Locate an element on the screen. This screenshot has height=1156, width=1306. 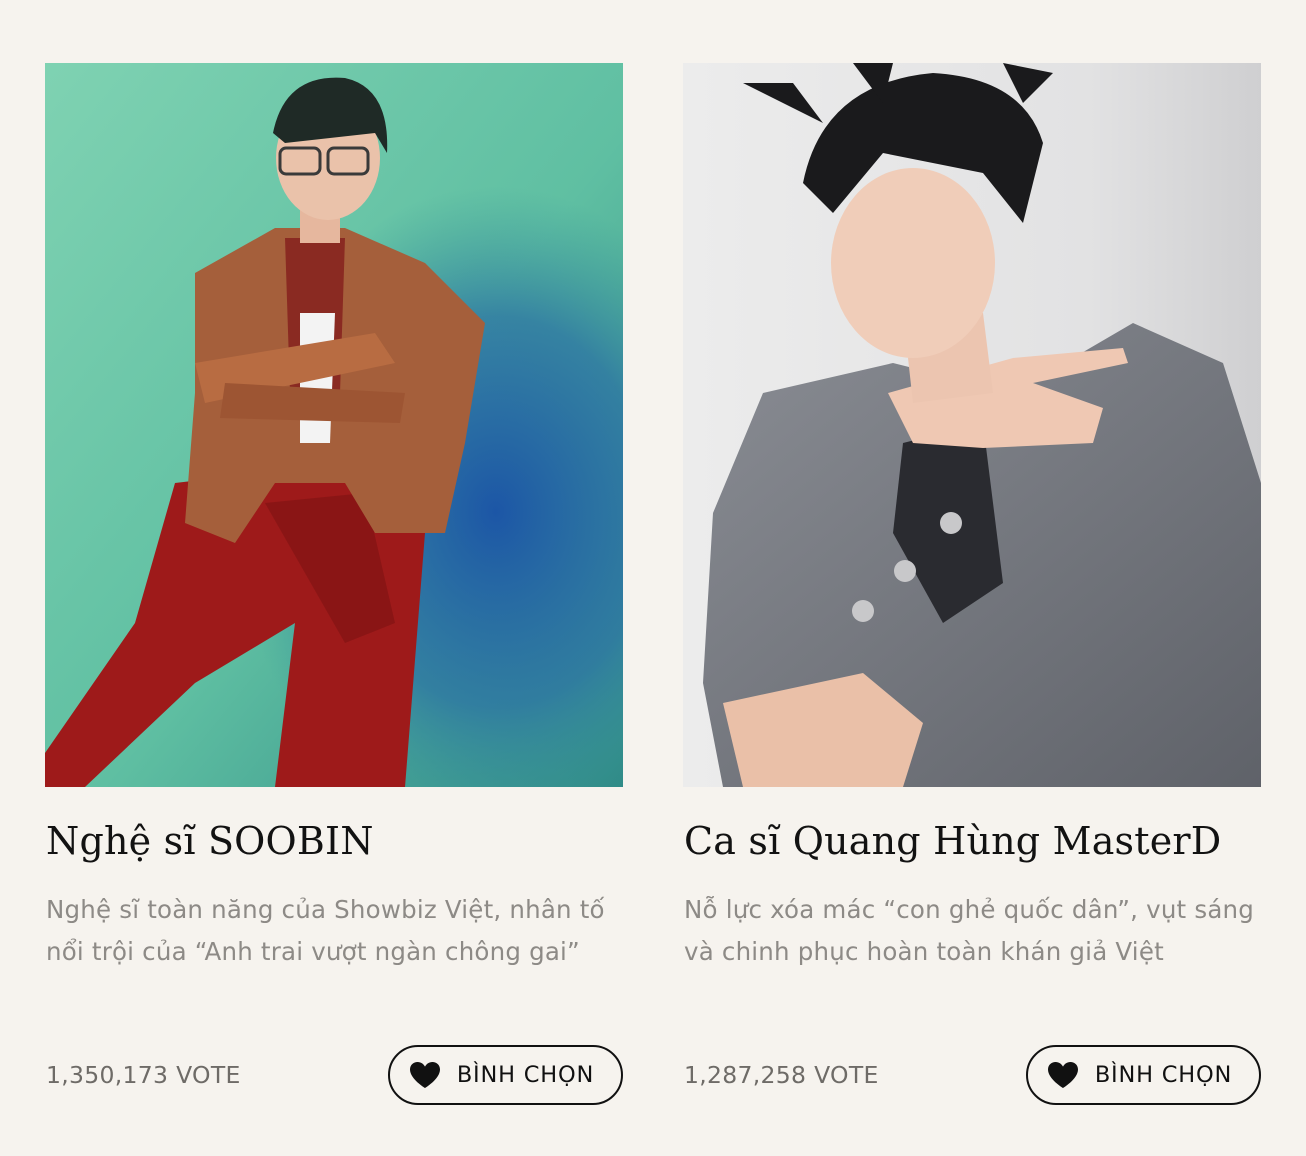
vote-count: 1,350,173 VOTE is located at coordinates (143, 1075).